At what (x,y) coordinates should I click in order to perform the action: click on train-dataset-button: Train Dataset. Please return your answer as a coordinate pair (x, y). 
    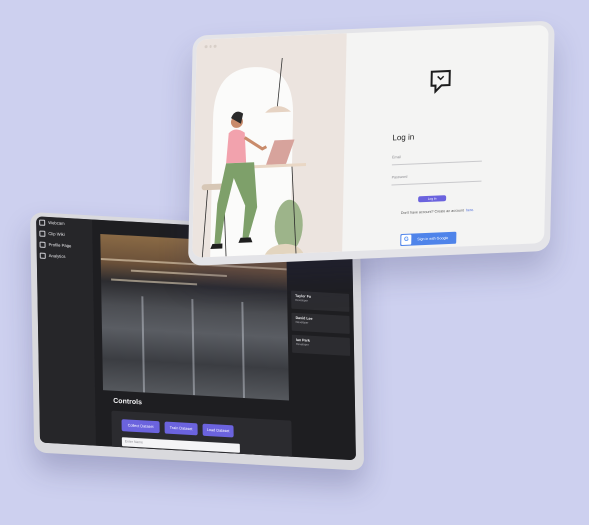
    Looking at the image, I should click on (181, 428).